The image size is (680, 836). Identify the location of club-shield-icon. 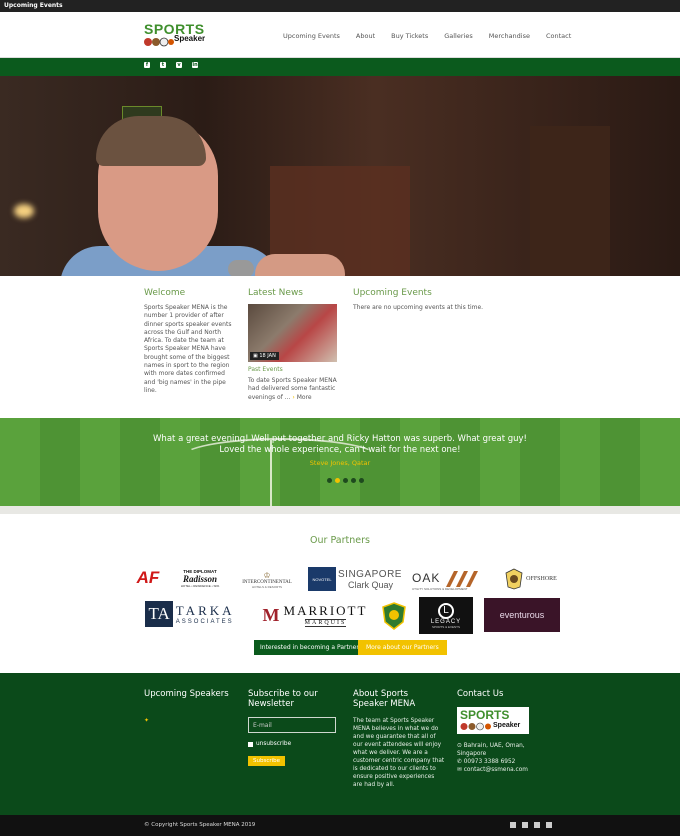
(394, 616).